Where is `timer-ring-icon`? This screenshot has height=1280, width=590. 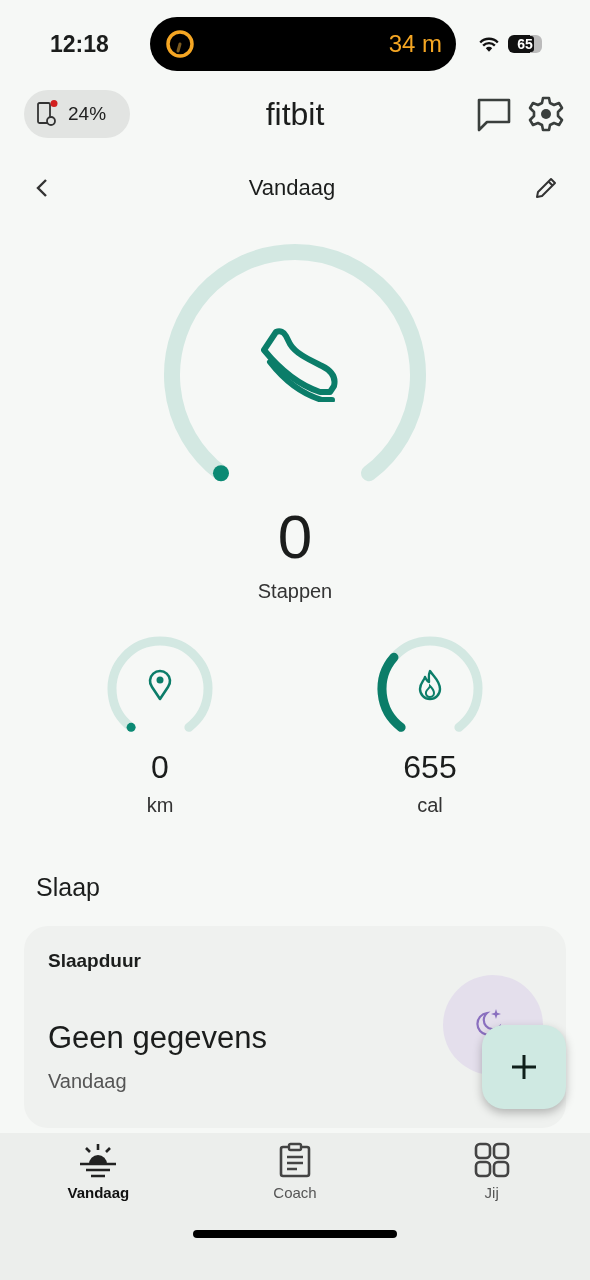
timer-ring-icon is located at coordinates (180, 44).